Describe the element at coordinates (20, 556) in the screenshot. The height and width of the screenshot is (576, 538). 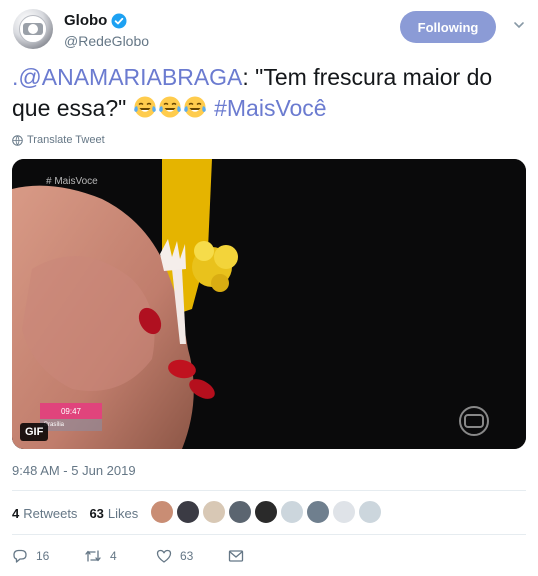
I see `reply-icon` at that location.